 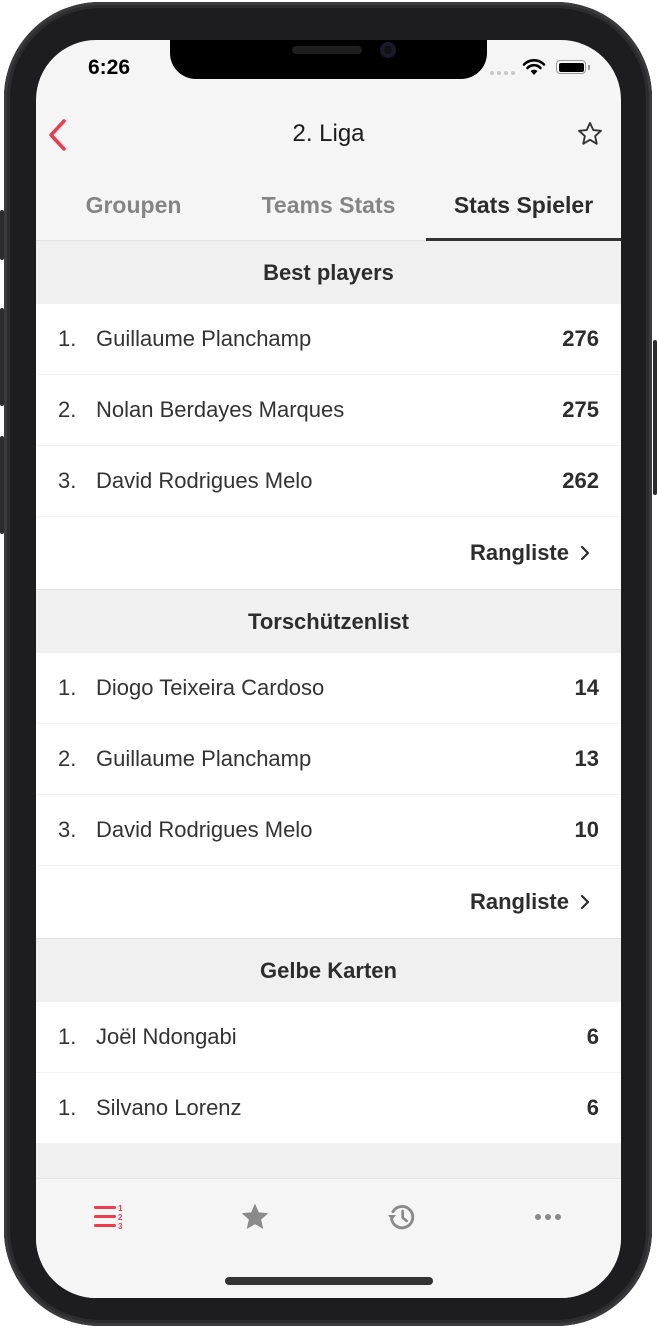 I want to click on camera, so click(x=388, y=50).